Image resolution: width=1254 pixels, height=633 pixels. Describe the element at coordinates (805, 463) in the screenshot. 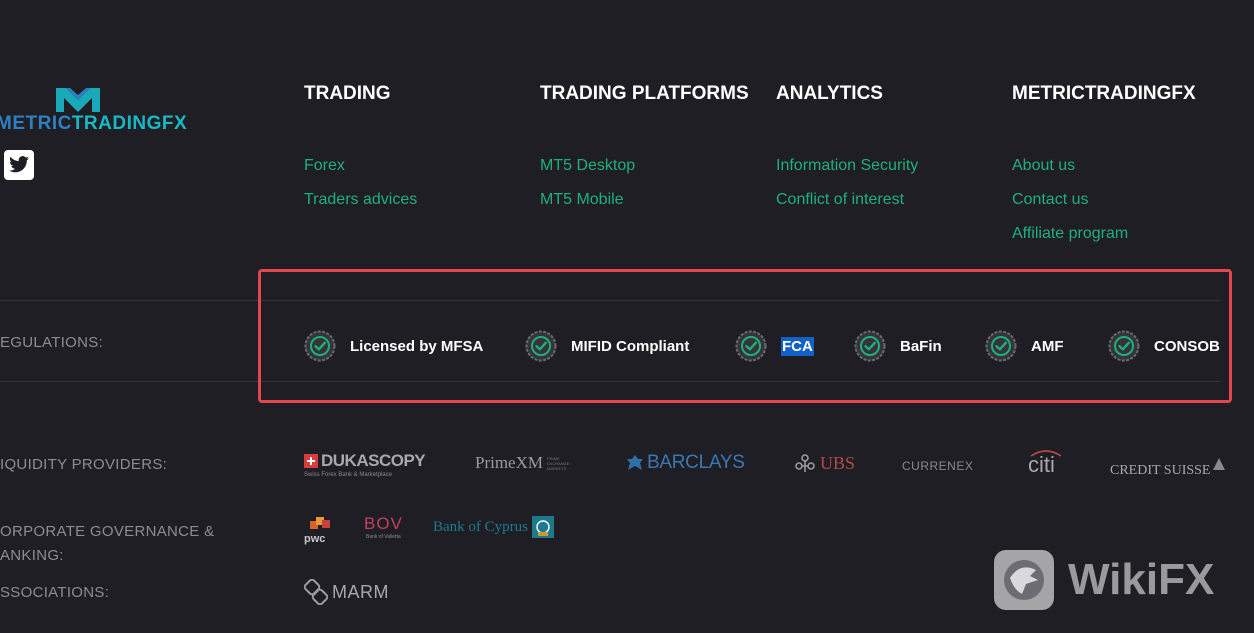

I see `keys-icon` at that location.